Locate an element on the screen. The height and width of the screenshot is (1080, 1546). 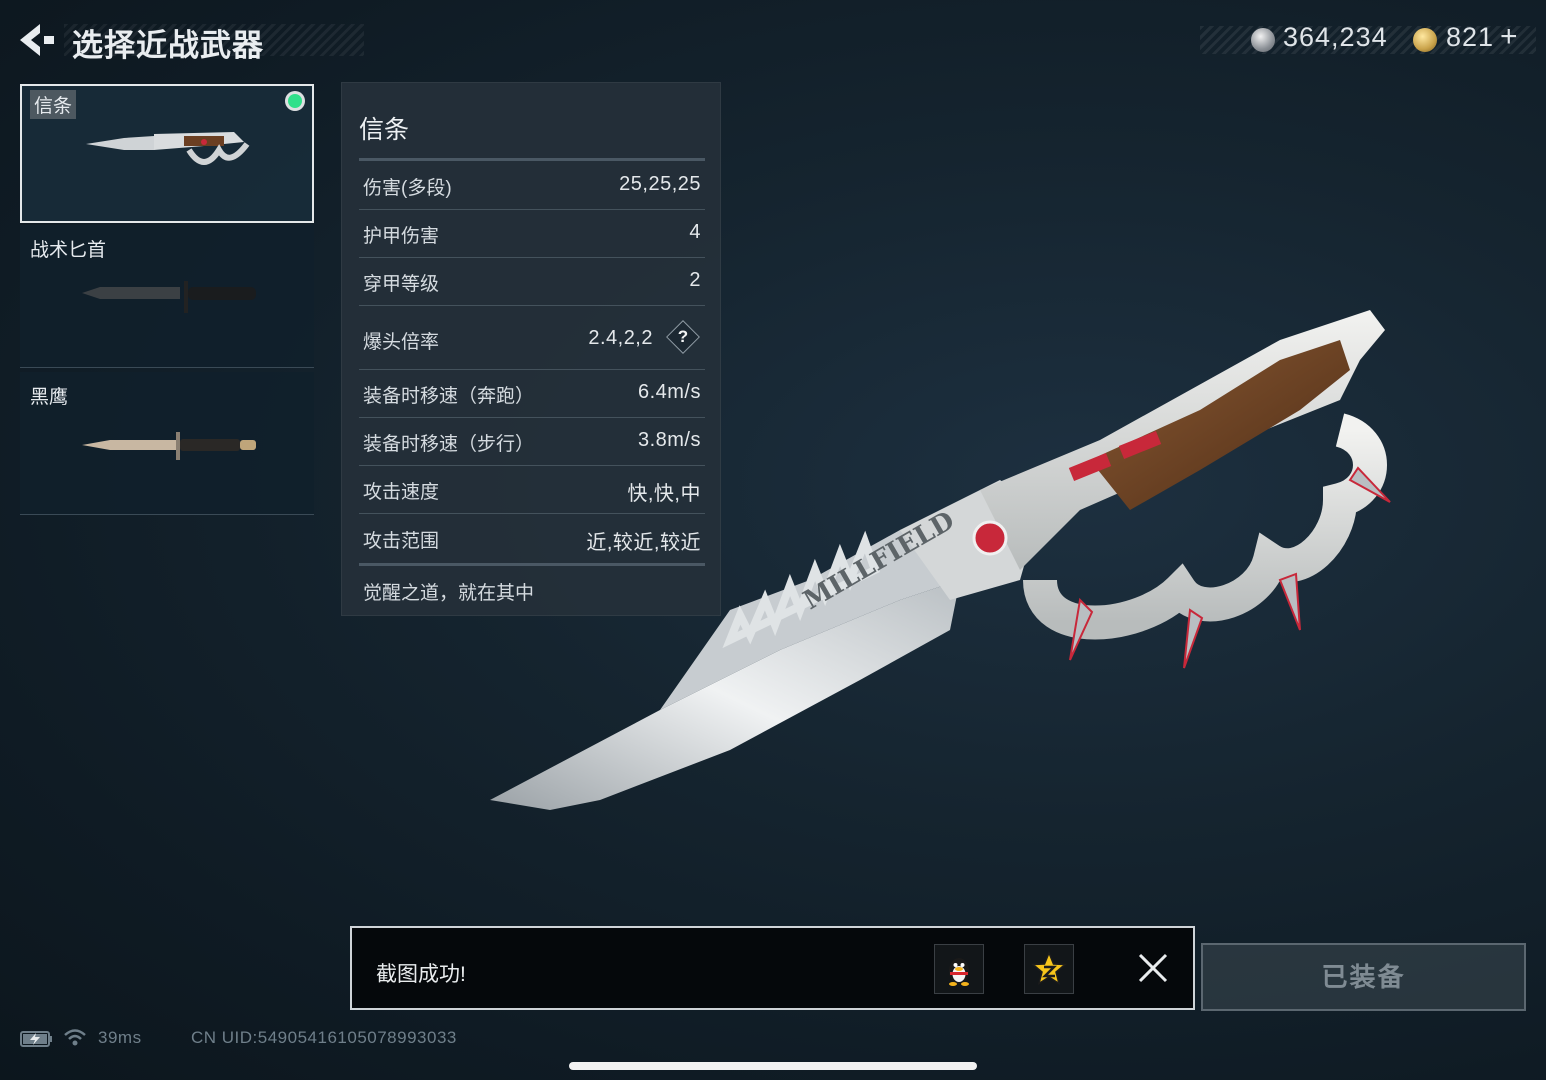
weapon-name: 黑鹰 is located at coordinates (49, 397).